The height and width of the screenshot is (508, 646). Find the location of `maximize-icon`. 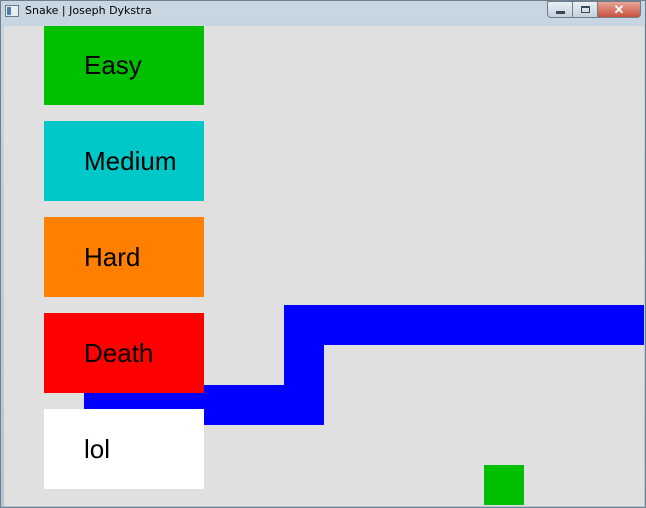

maximize-icon is located at coordinates (585, 9).